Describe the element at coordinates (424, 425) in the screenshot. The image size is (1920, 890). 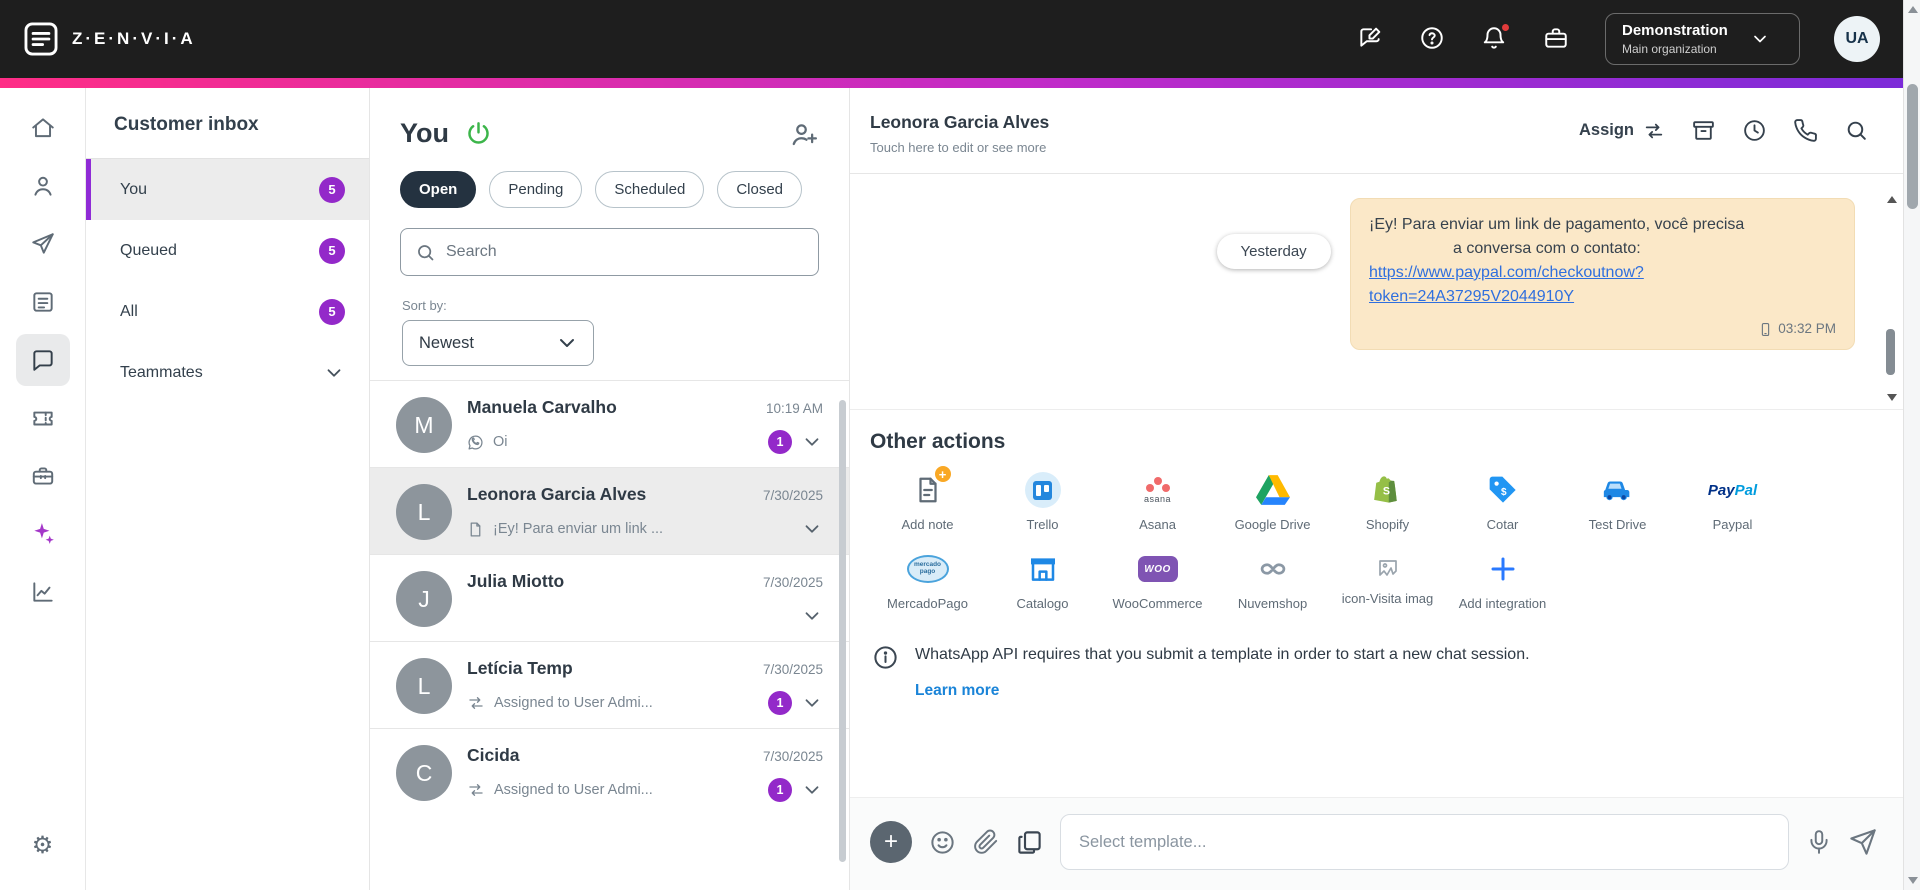
I see `contact-avatar: M` at that location.